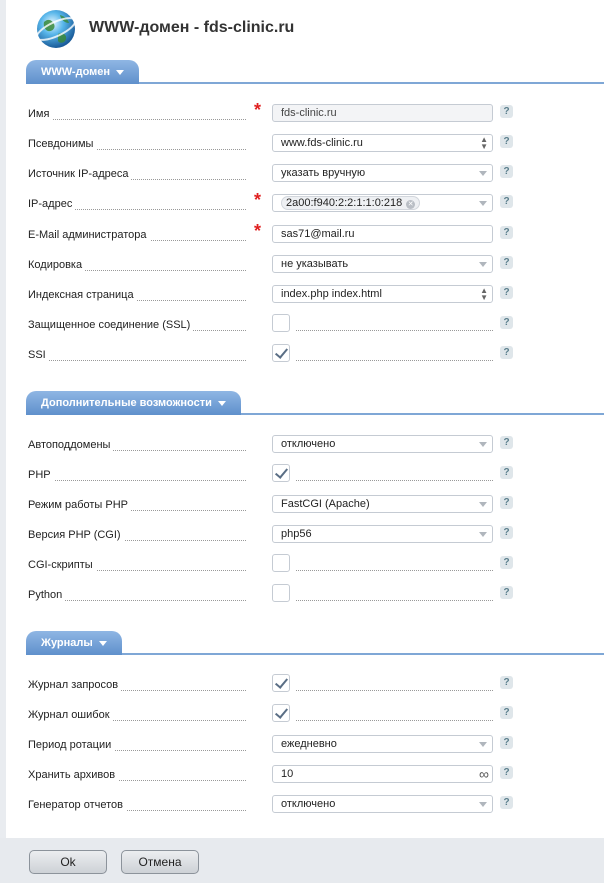  What do you see at coordinates (76, 72) in the screenshot?
I see `section-title: WWW-домен` at bounding box center [76, 72].